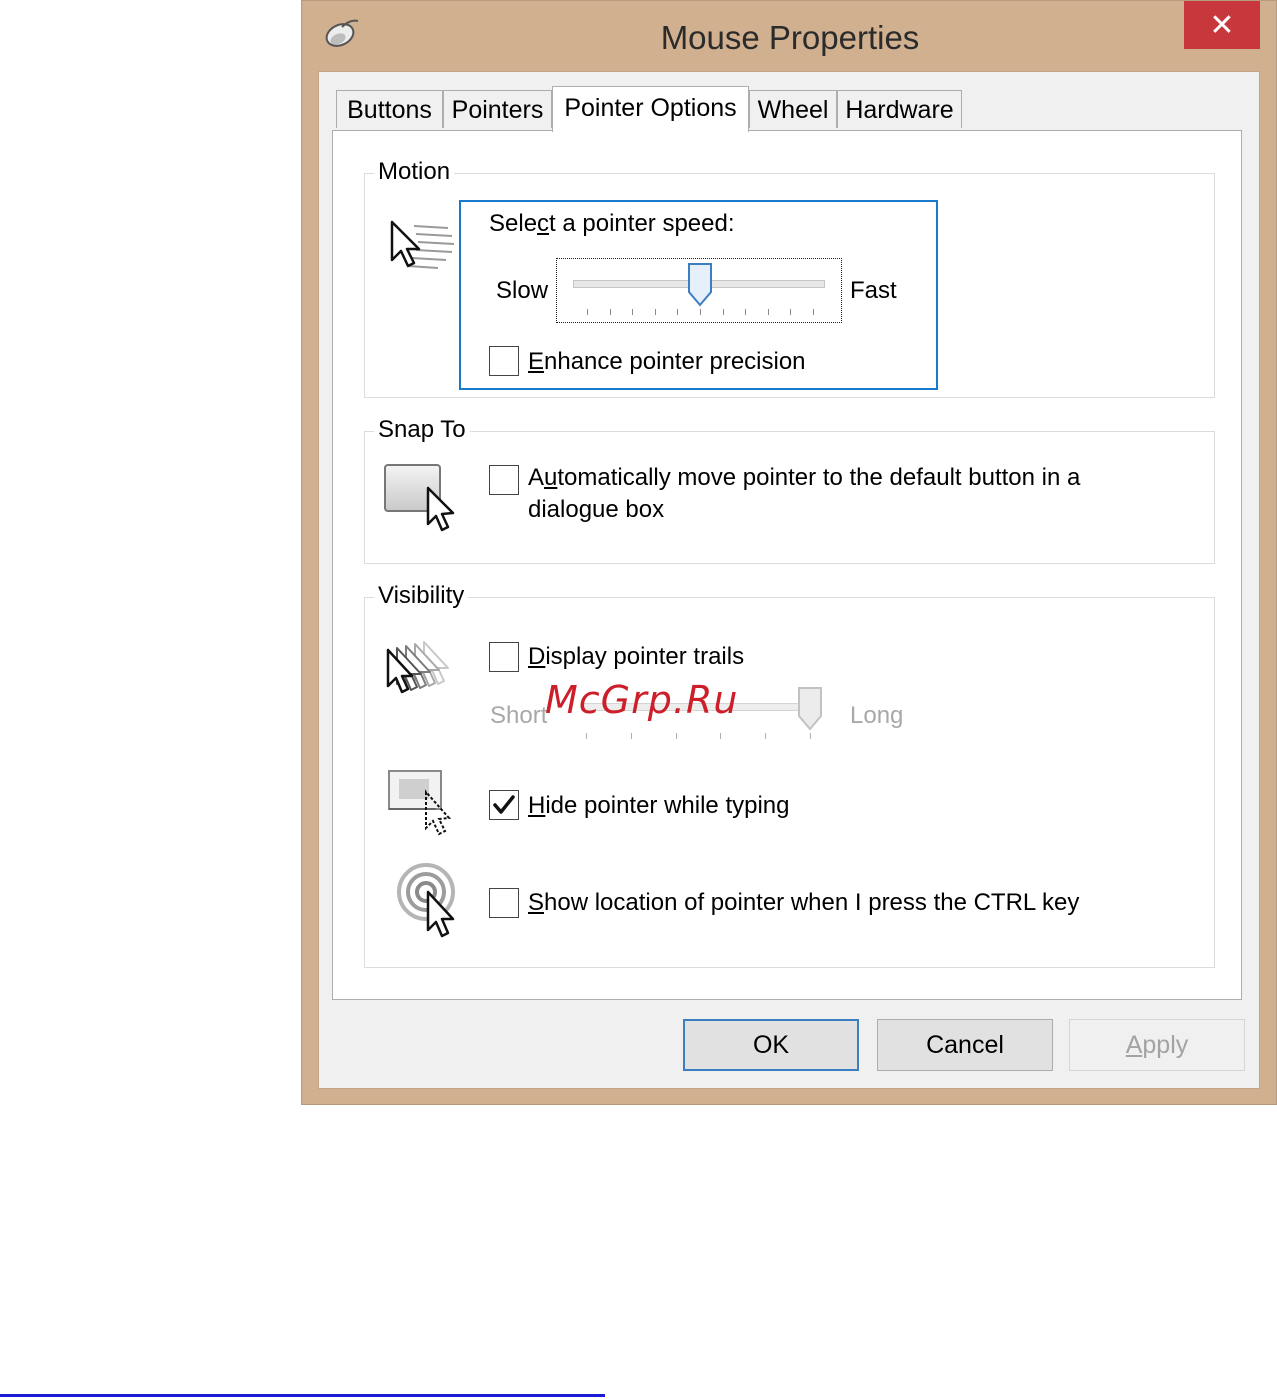  What do you see at coordinates (642, 223) in the screenshot?
I see `pointer-speed-label-end: t a pointer speed:` at bounding box center [642, 223].